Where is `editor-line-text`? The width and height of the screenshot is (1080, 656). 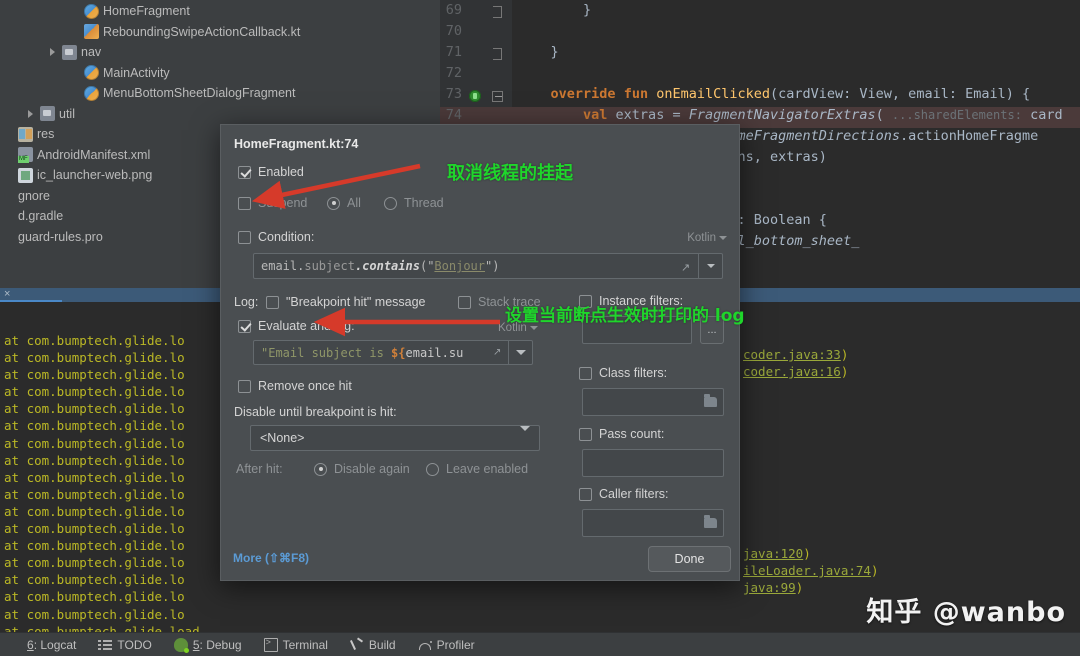 editor-line-text is located at coordinates (515, 33).